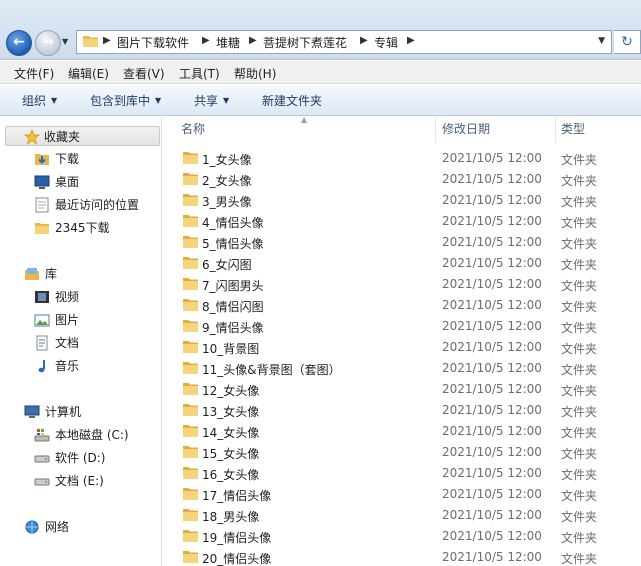  What do you see at coordinates (92, 435) in the screenshot?
I see `sidebar-label: 本地磁盘 (C:)` at bounding box center [92, 435].